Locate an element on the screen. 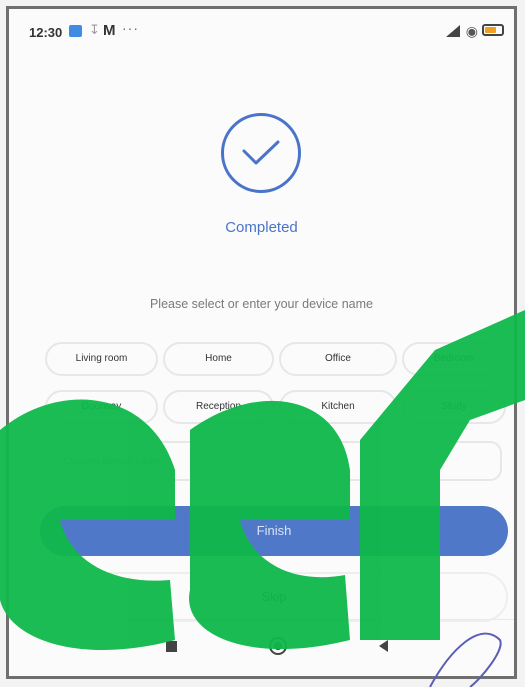 This screenshot has width=525, height=687. more-notifications-icon: ··· is located at coordinates (130, 28).